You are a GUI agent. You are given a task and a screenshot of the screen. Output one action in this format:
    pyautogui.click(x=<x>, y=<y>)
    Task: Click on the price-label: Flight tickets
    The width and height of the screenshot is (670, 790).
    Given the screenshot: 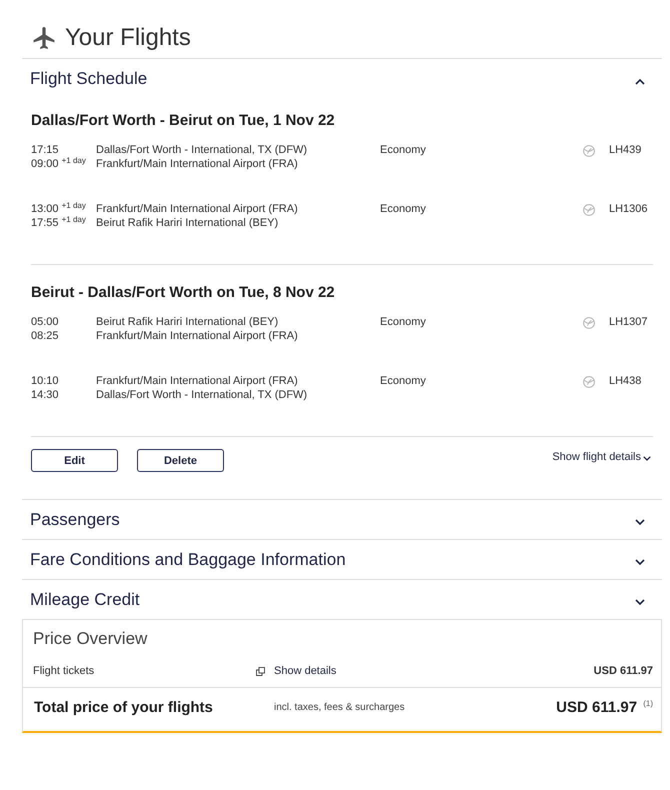 What is the action you would take?
    pyautogui.click(x=64, y=671)
    